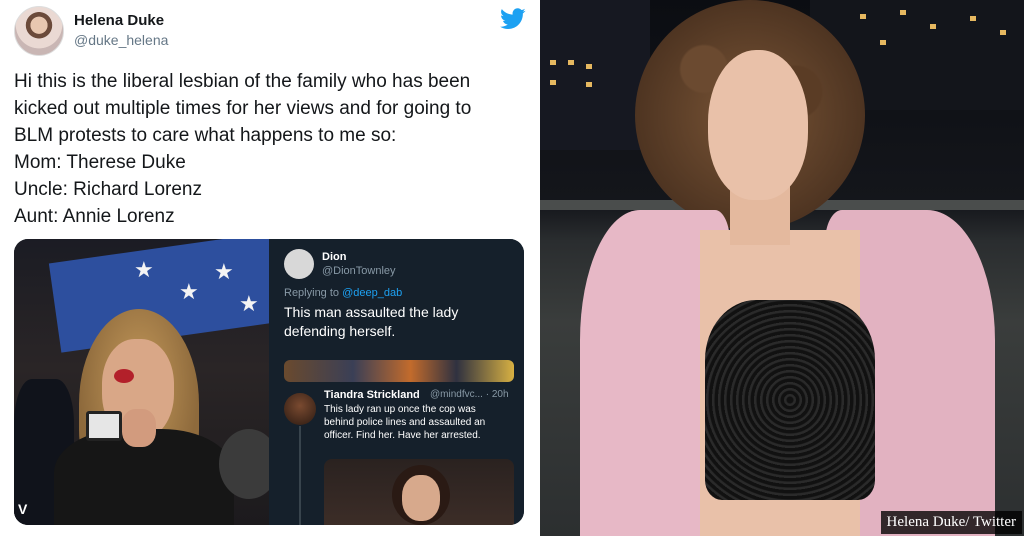 The height and width of the screenshot is (536, 1024). What do you see at coordinates (108, 189) in the screenshot?
I see `tweet-line: Uncle: Richard Lorenz` at bounding box center [108, 189].